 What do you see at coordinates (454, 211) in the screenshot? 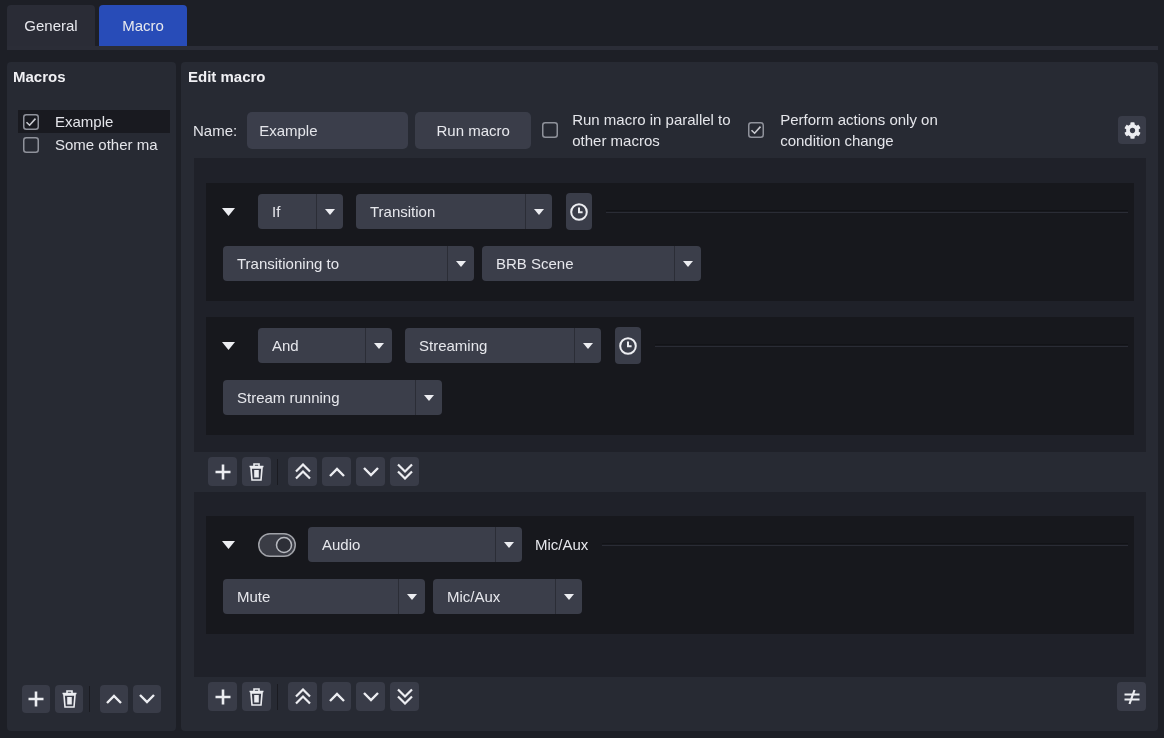
I see `condition-type-dropdown: Transition` at bounding box center [454, 211].